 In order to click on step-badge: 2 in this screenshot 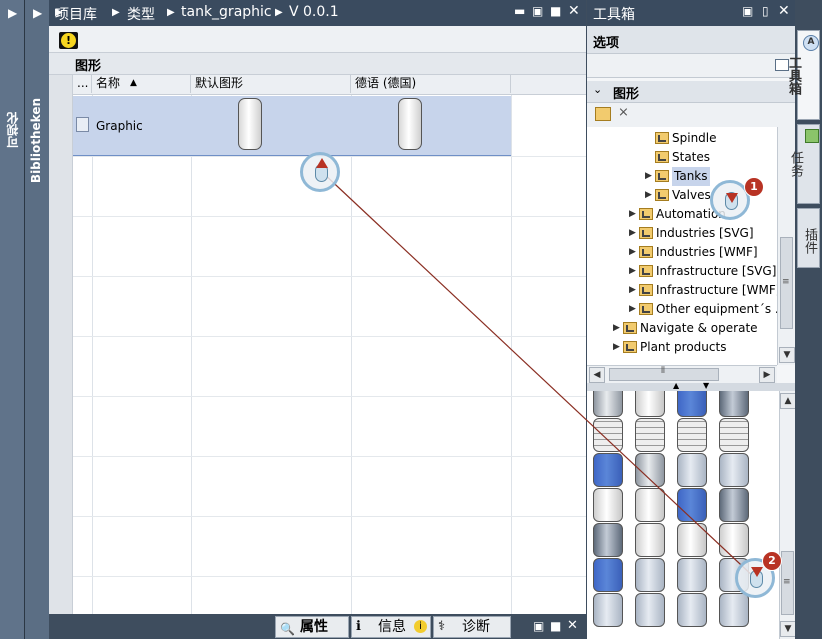, I will do `click(772, 561)`.